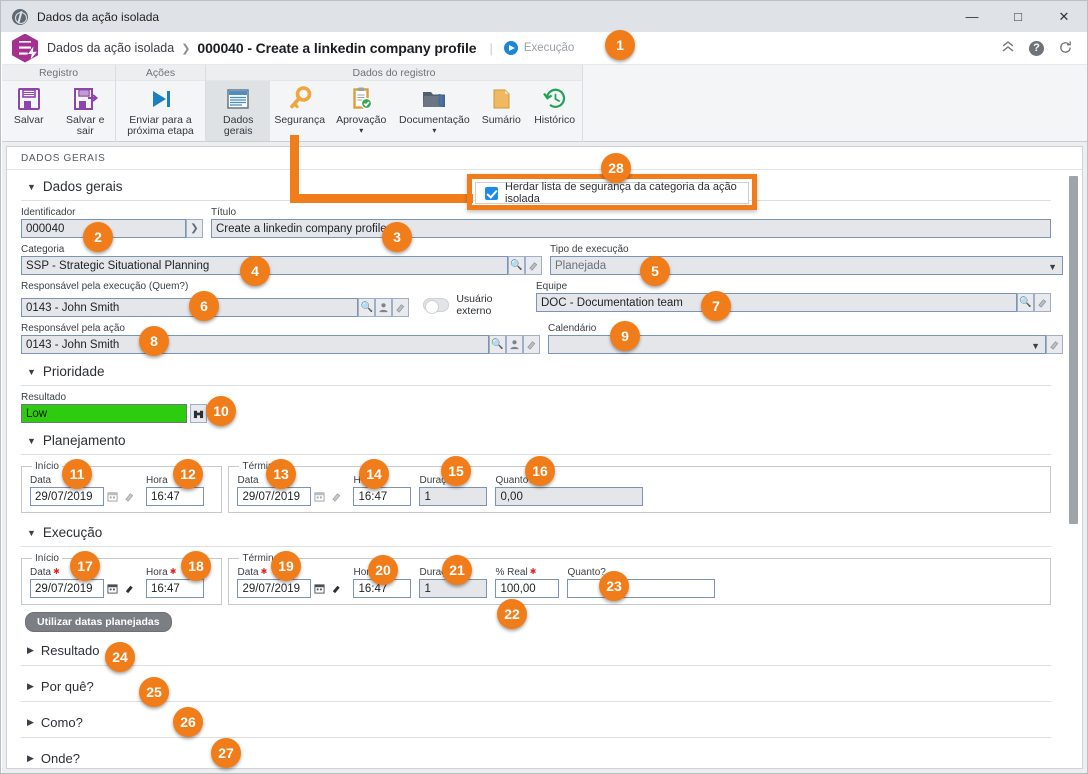 The height and width of the screenshot is (774, 1088). Describe the element at coordinates (972, 16) in the screenshot. I see `minimize-button: —` at that location.